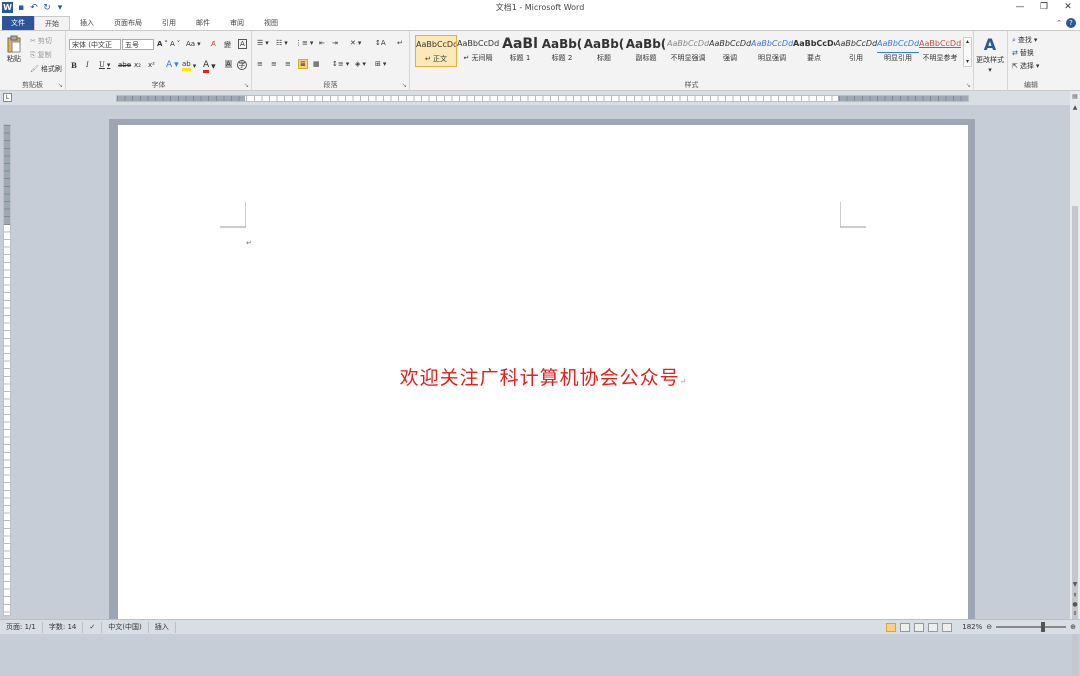  I want to click on print-layout-view-button, so click(891, 627).